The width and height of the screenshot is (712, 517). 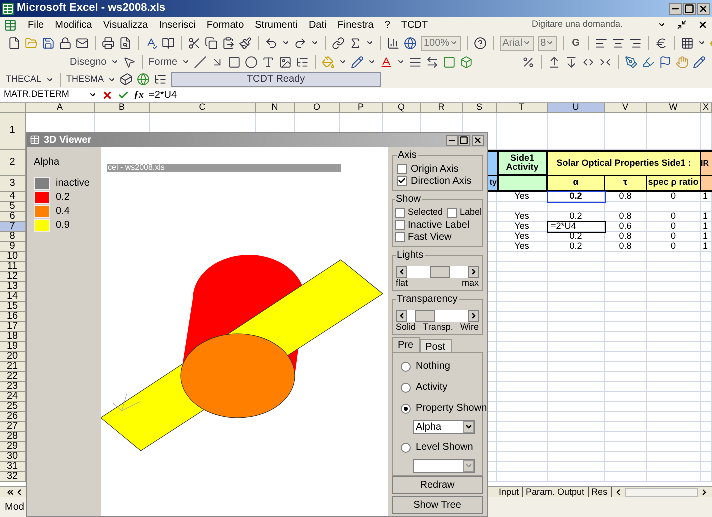 What do you see at coordinates (471, 213) in the screenshot?
I see `checkbox-label: Label` at bounding box center [471, 213].